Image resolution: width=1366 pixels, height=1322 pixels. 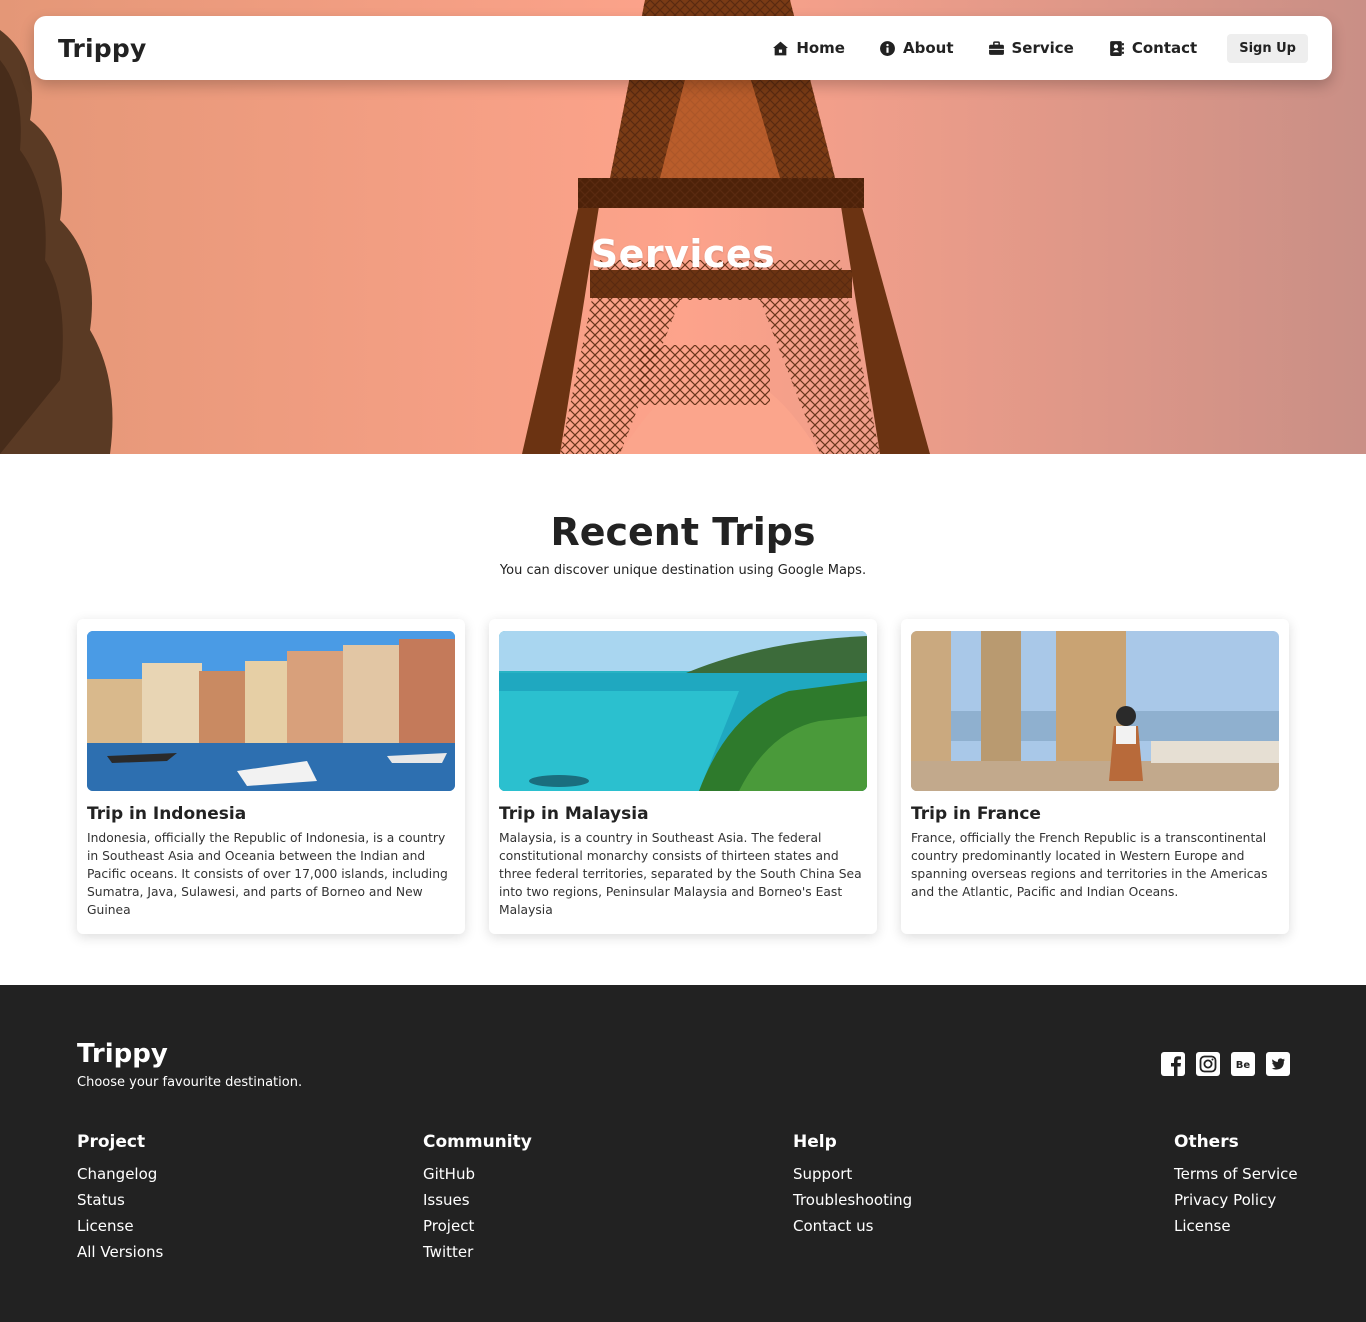 What do you see at coordinates (120, 1256) in the screenshot?
I see `footer-link-all-versions: All Versions` at bounding box center [120, 1256].